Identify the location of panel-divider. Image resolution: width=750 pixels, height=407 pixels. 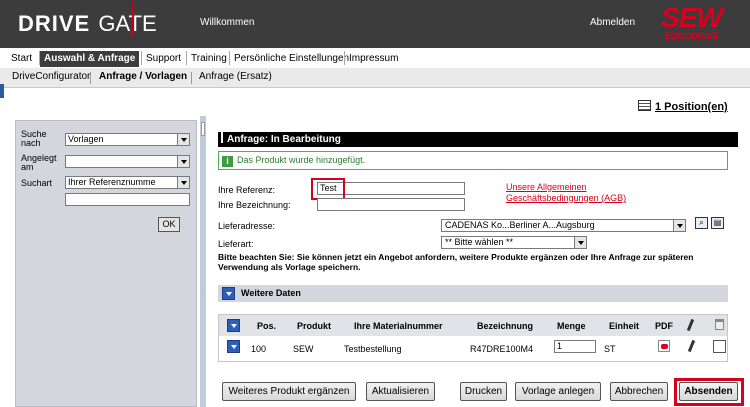
(203, 261).